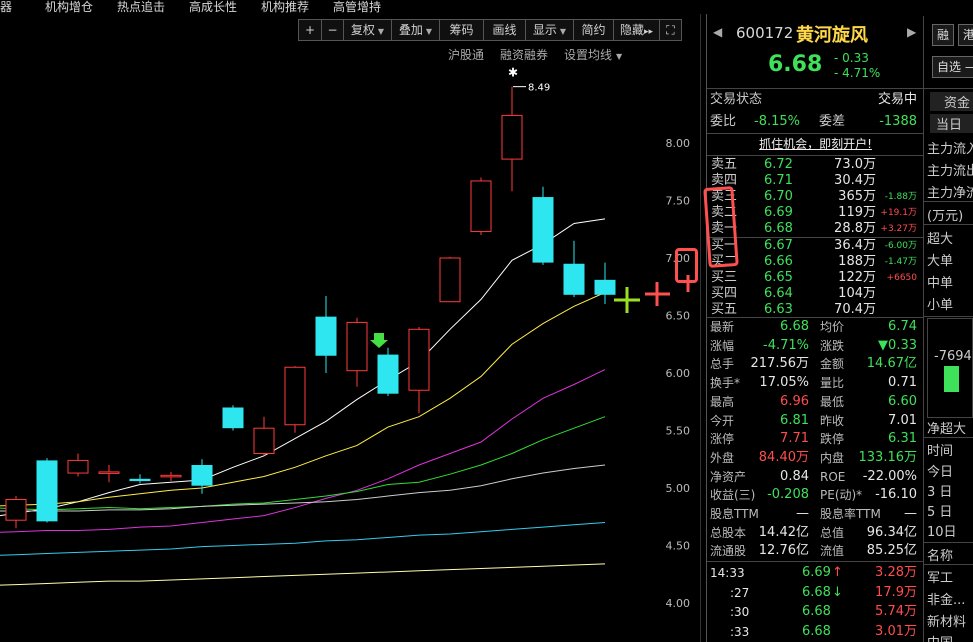 The image size is (973, 642). I want to click on stat-row: 涨幅 -4.71% 涨跌 ▼0.33, so click(815, 346).